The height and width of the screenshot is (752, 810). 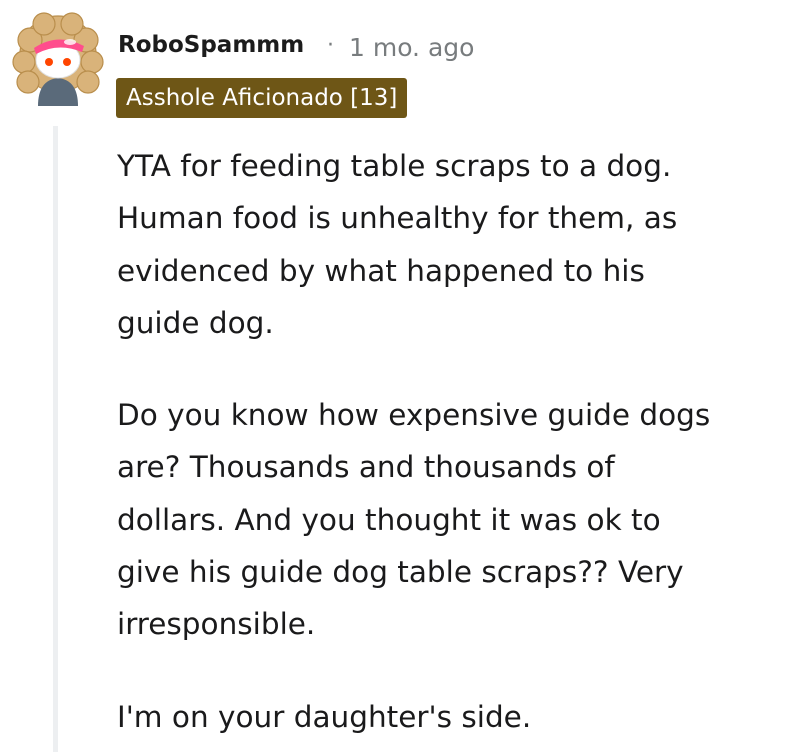 I want to click on snoo-avatar-icon, so click(x=58, y=59).